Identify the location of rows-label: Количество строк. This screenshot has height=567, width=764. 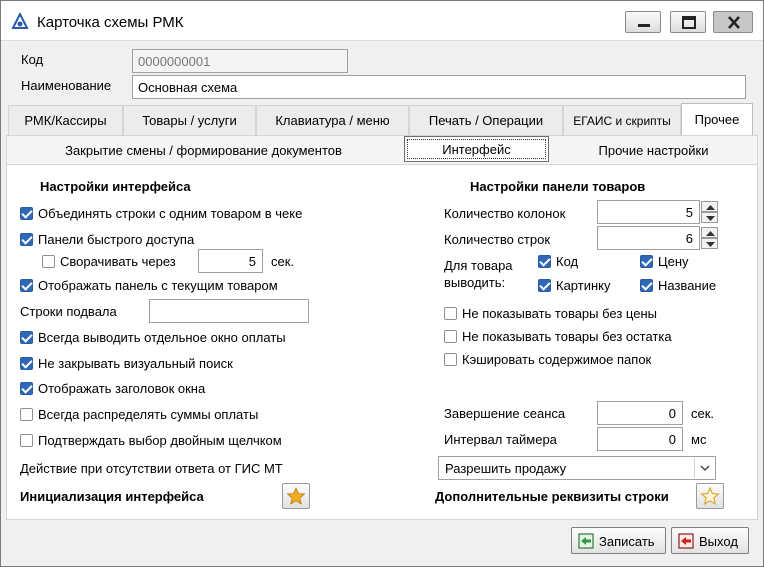
(497, 239).